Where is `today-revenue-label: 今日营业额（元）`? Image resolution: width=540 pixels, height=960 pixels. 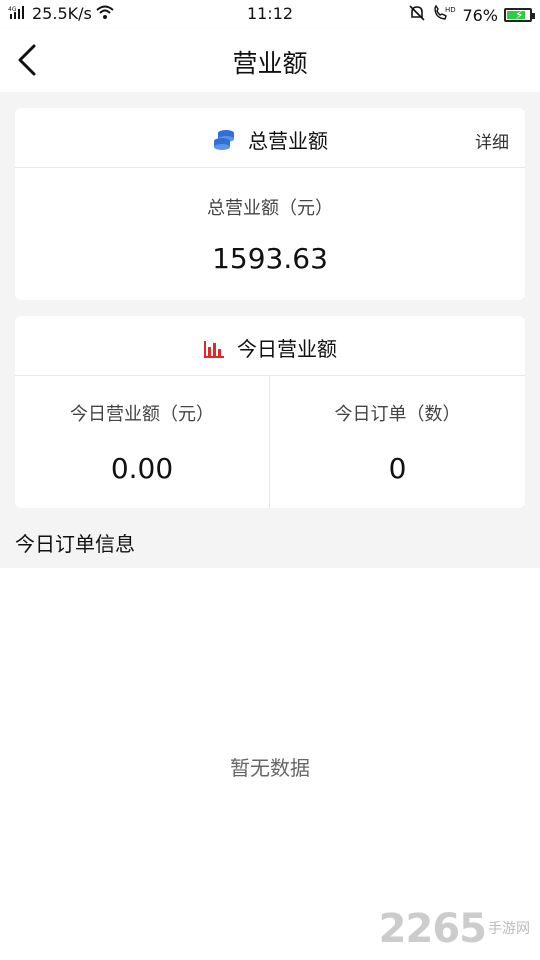 today-revenue-label: 今日营业额（元） is located at coordinates (142, 414).